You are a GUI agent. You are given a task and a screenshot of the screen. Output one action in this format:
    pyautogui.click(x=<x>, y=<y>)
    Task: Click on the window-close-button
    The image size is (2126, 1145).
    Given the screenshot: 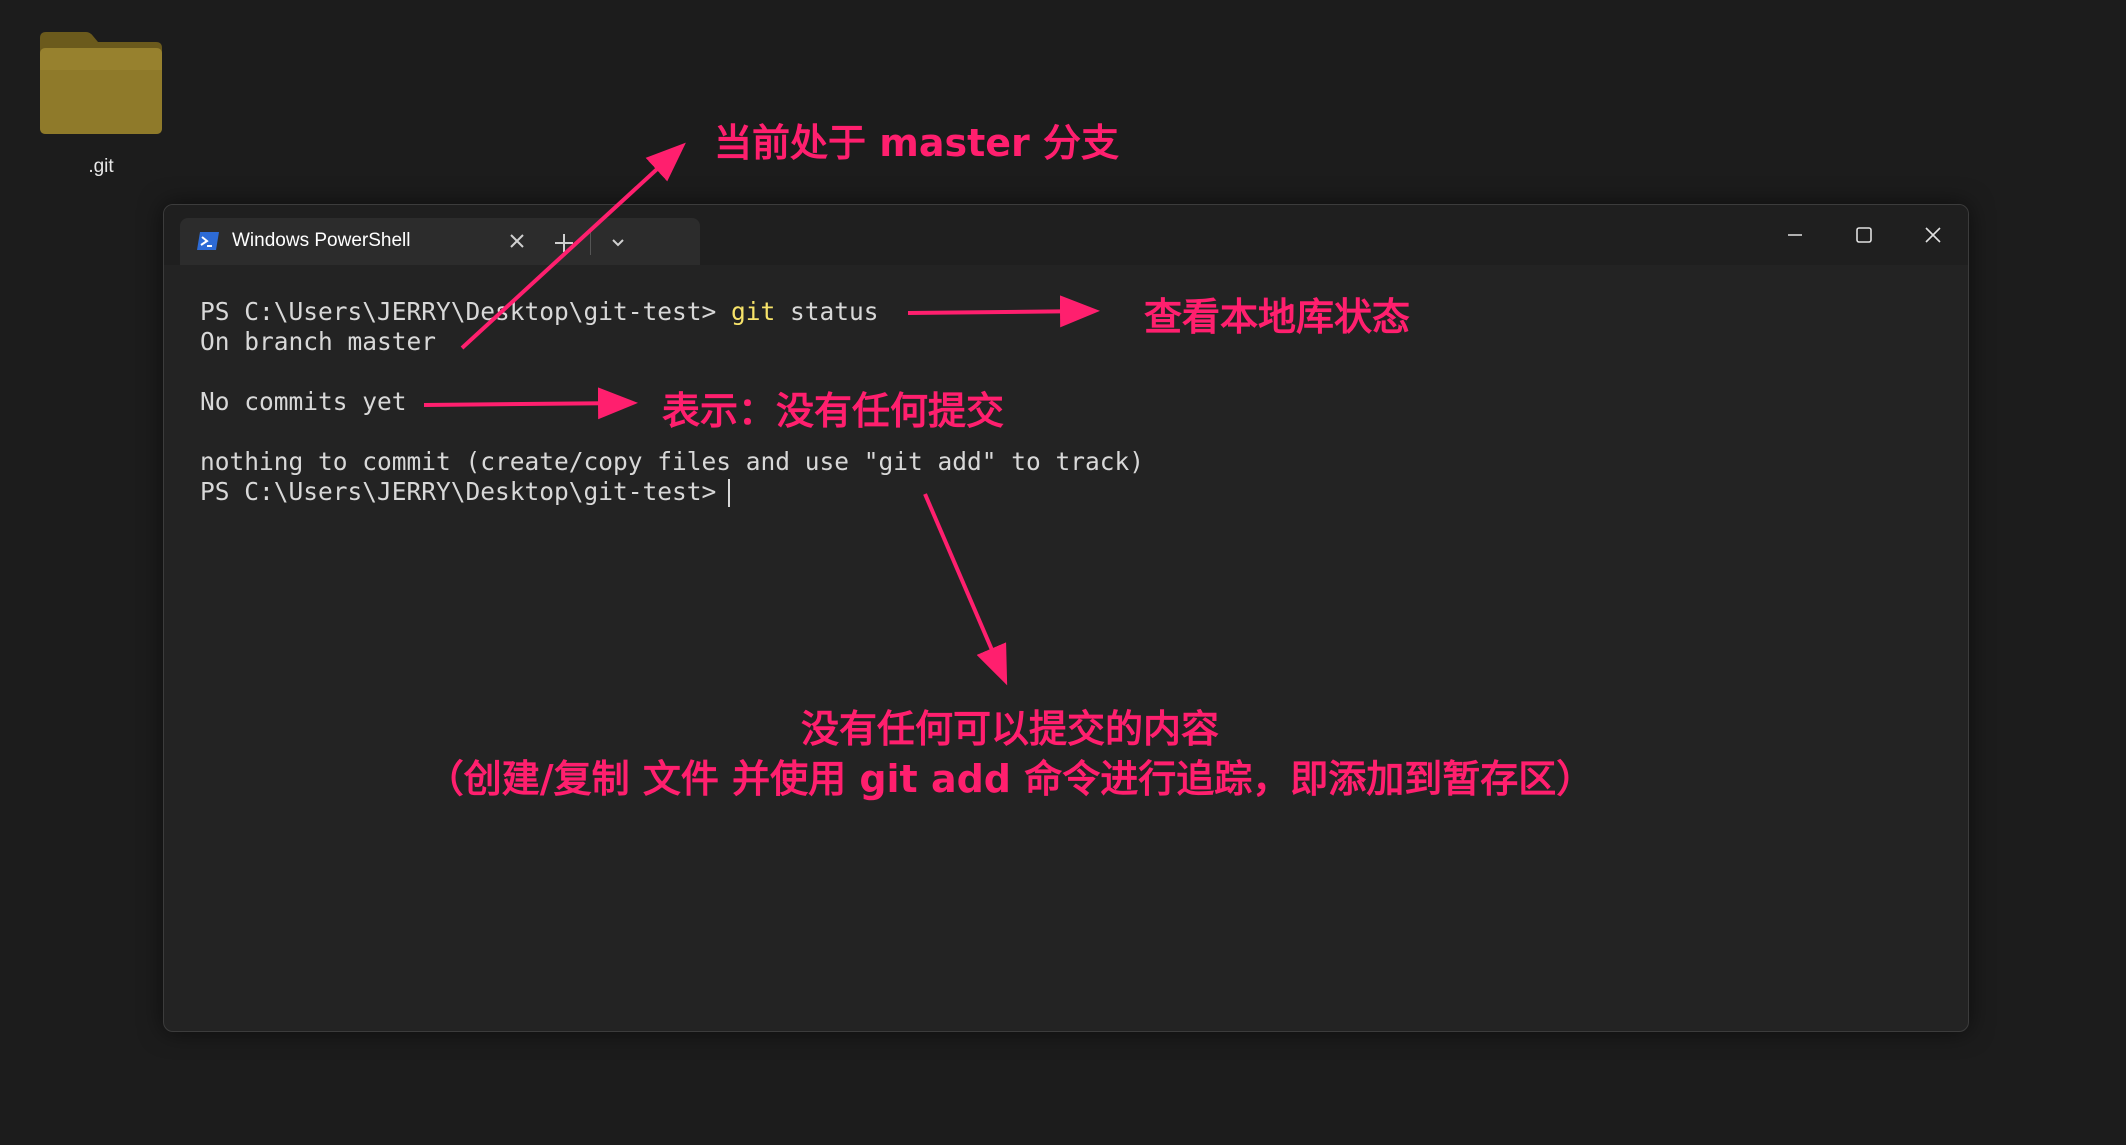 What is the action you would take?
    pyautogui.click(x=1933, y=235)
    